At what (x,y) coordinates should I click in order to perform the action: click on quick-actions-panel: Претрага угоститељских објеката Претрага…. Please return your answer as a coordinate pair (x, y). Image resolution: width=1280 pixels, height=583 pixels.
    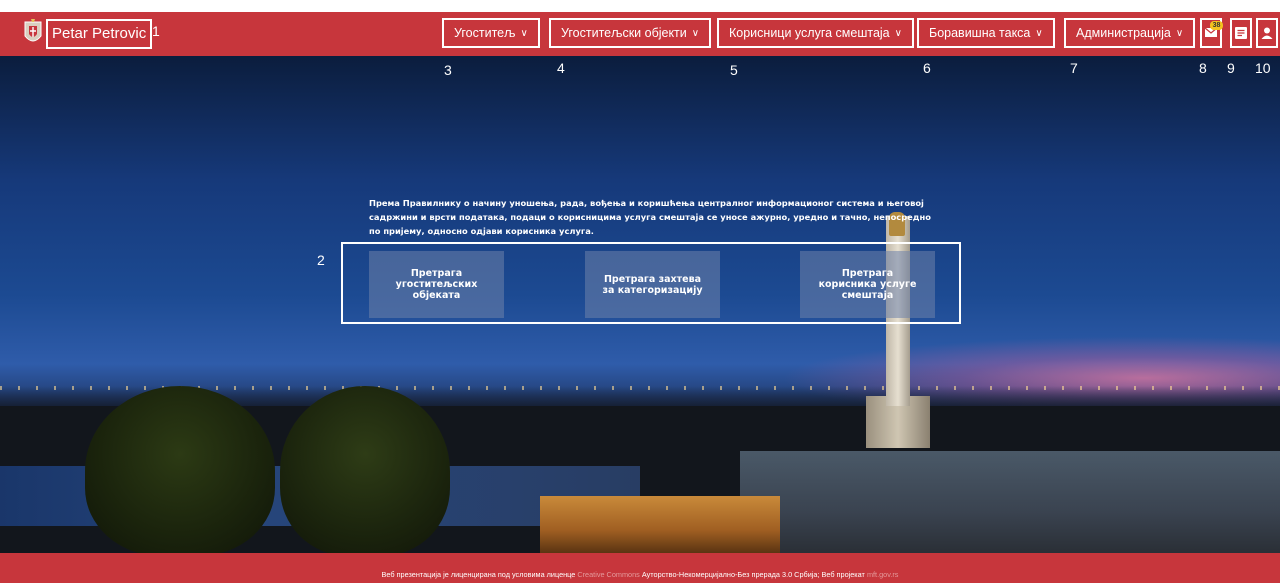
    Looking at the image, I should click on (651, 283).